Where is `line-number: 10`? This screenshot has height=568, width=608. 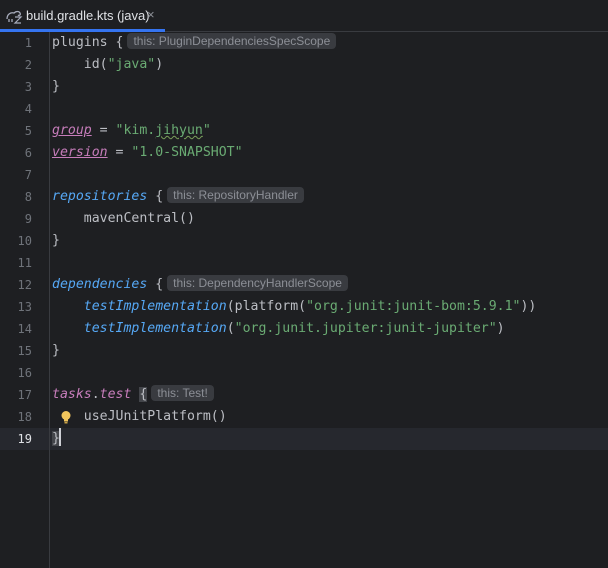 line-number: 10 is located at coordinates (24, 241).